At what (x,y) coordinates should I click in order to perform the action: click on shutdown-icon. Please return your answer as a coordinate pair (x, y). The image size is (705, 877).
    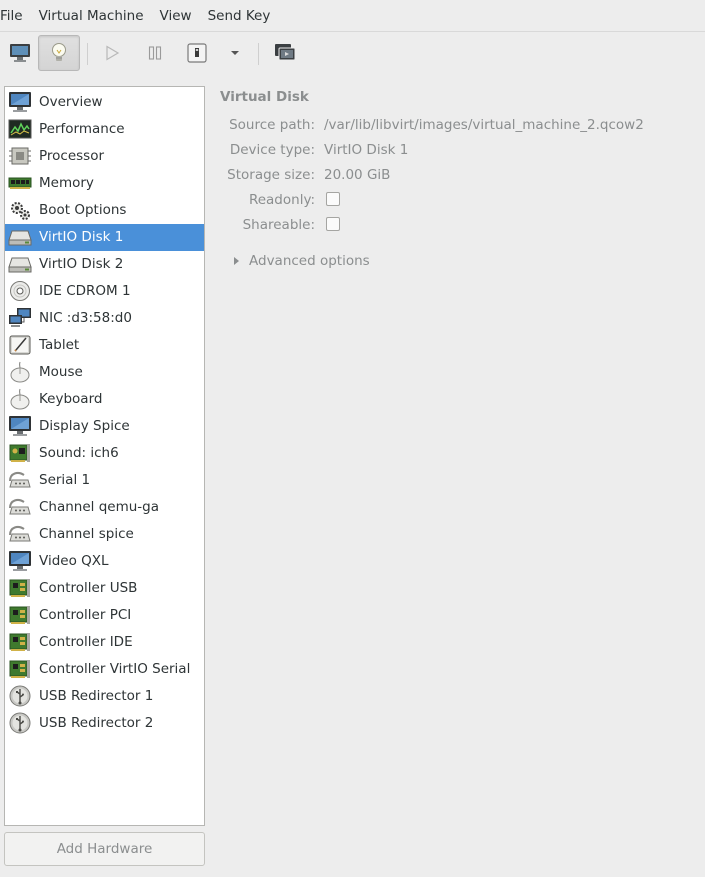
    Looking at the image, I should click on (197, 53).